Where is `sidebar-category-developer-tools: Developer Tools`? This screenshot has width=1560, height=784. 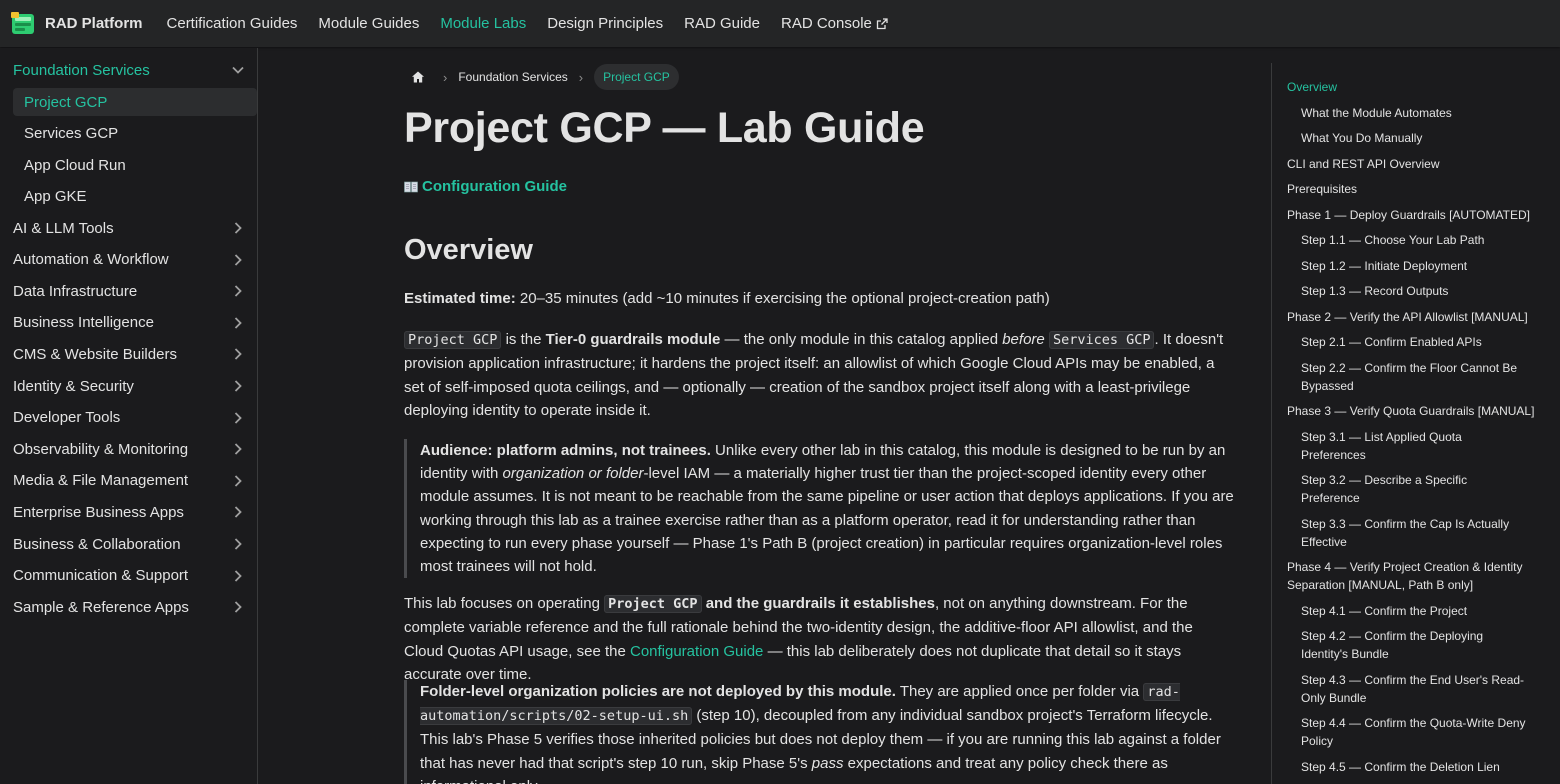 sidebar-category-developer-tools: Developer Tools is located at coordinates (128, 418).